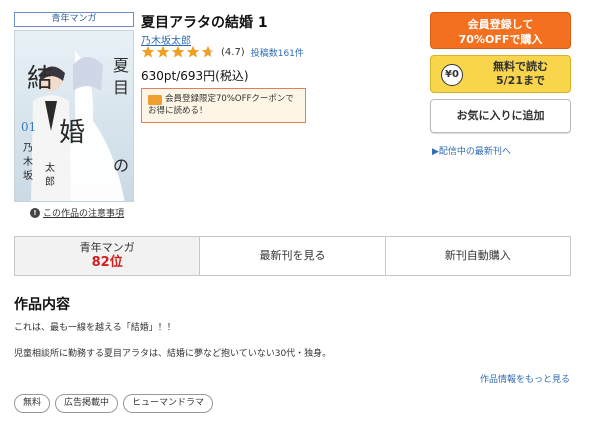 Image resolution: width=600 pixels, height=424 pixels. What do you see at coordinates (28, 162) in the screenshot?
I see `svg-text: 木` at bounding box center [28, 162].